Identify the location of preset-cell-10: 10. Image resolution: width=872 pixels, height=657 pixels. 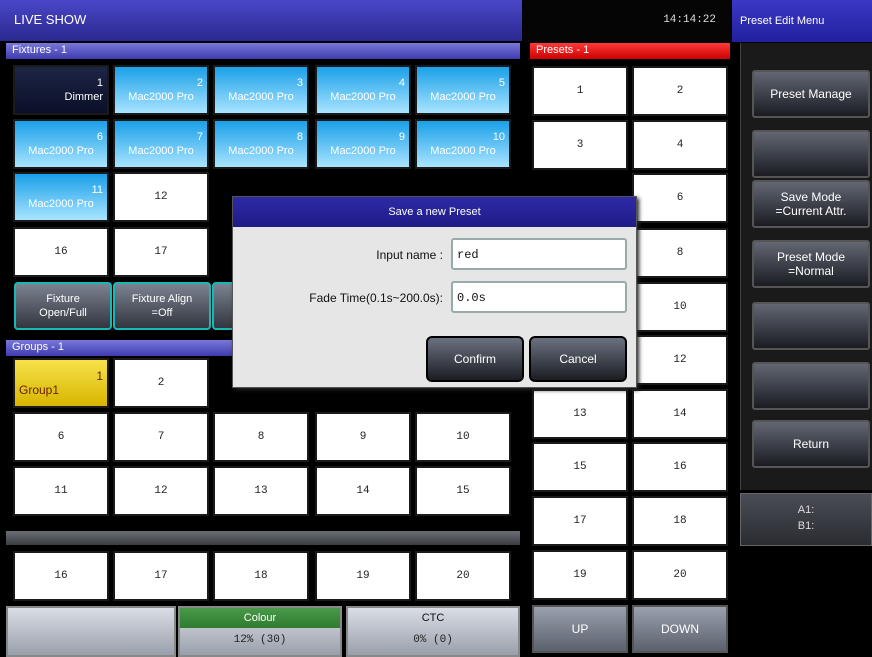
(680, 307).